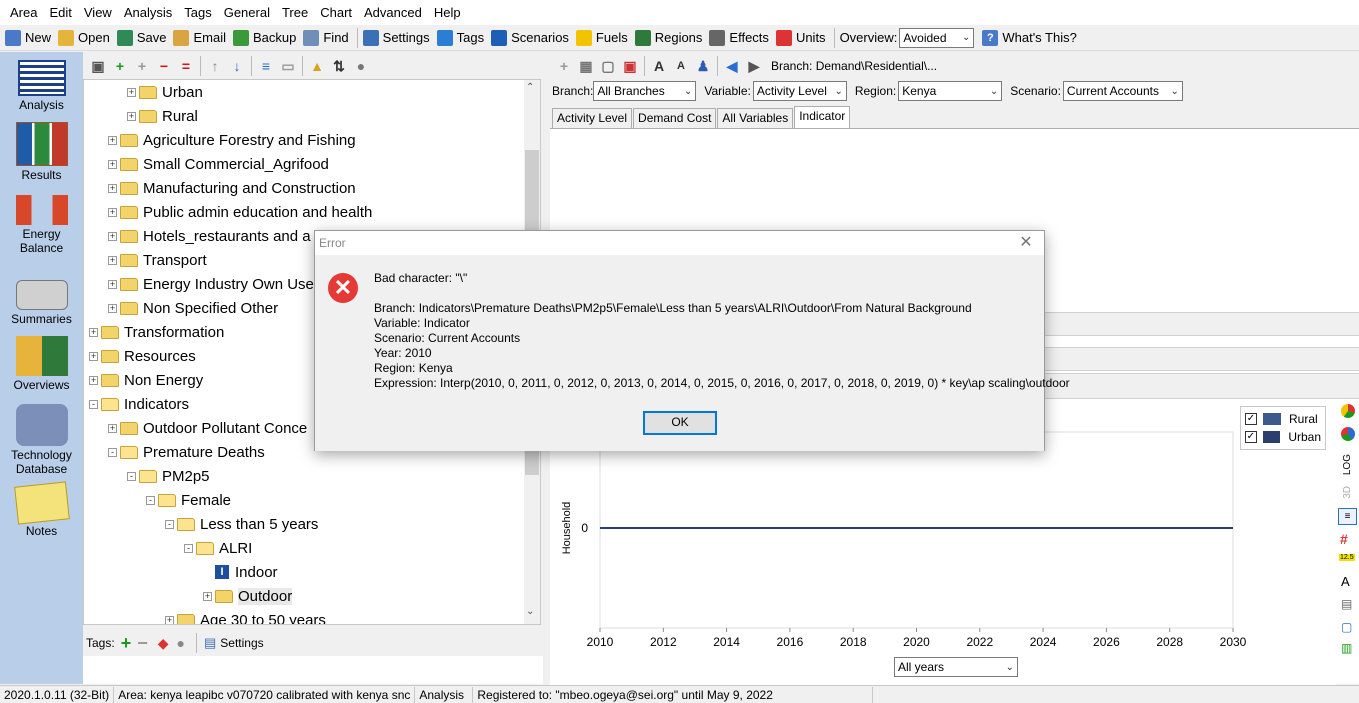  What do you see at coordinates (218, 548) in the screenshot?
I see `tree-node: - ALRI` at bounding box center [218, 548].